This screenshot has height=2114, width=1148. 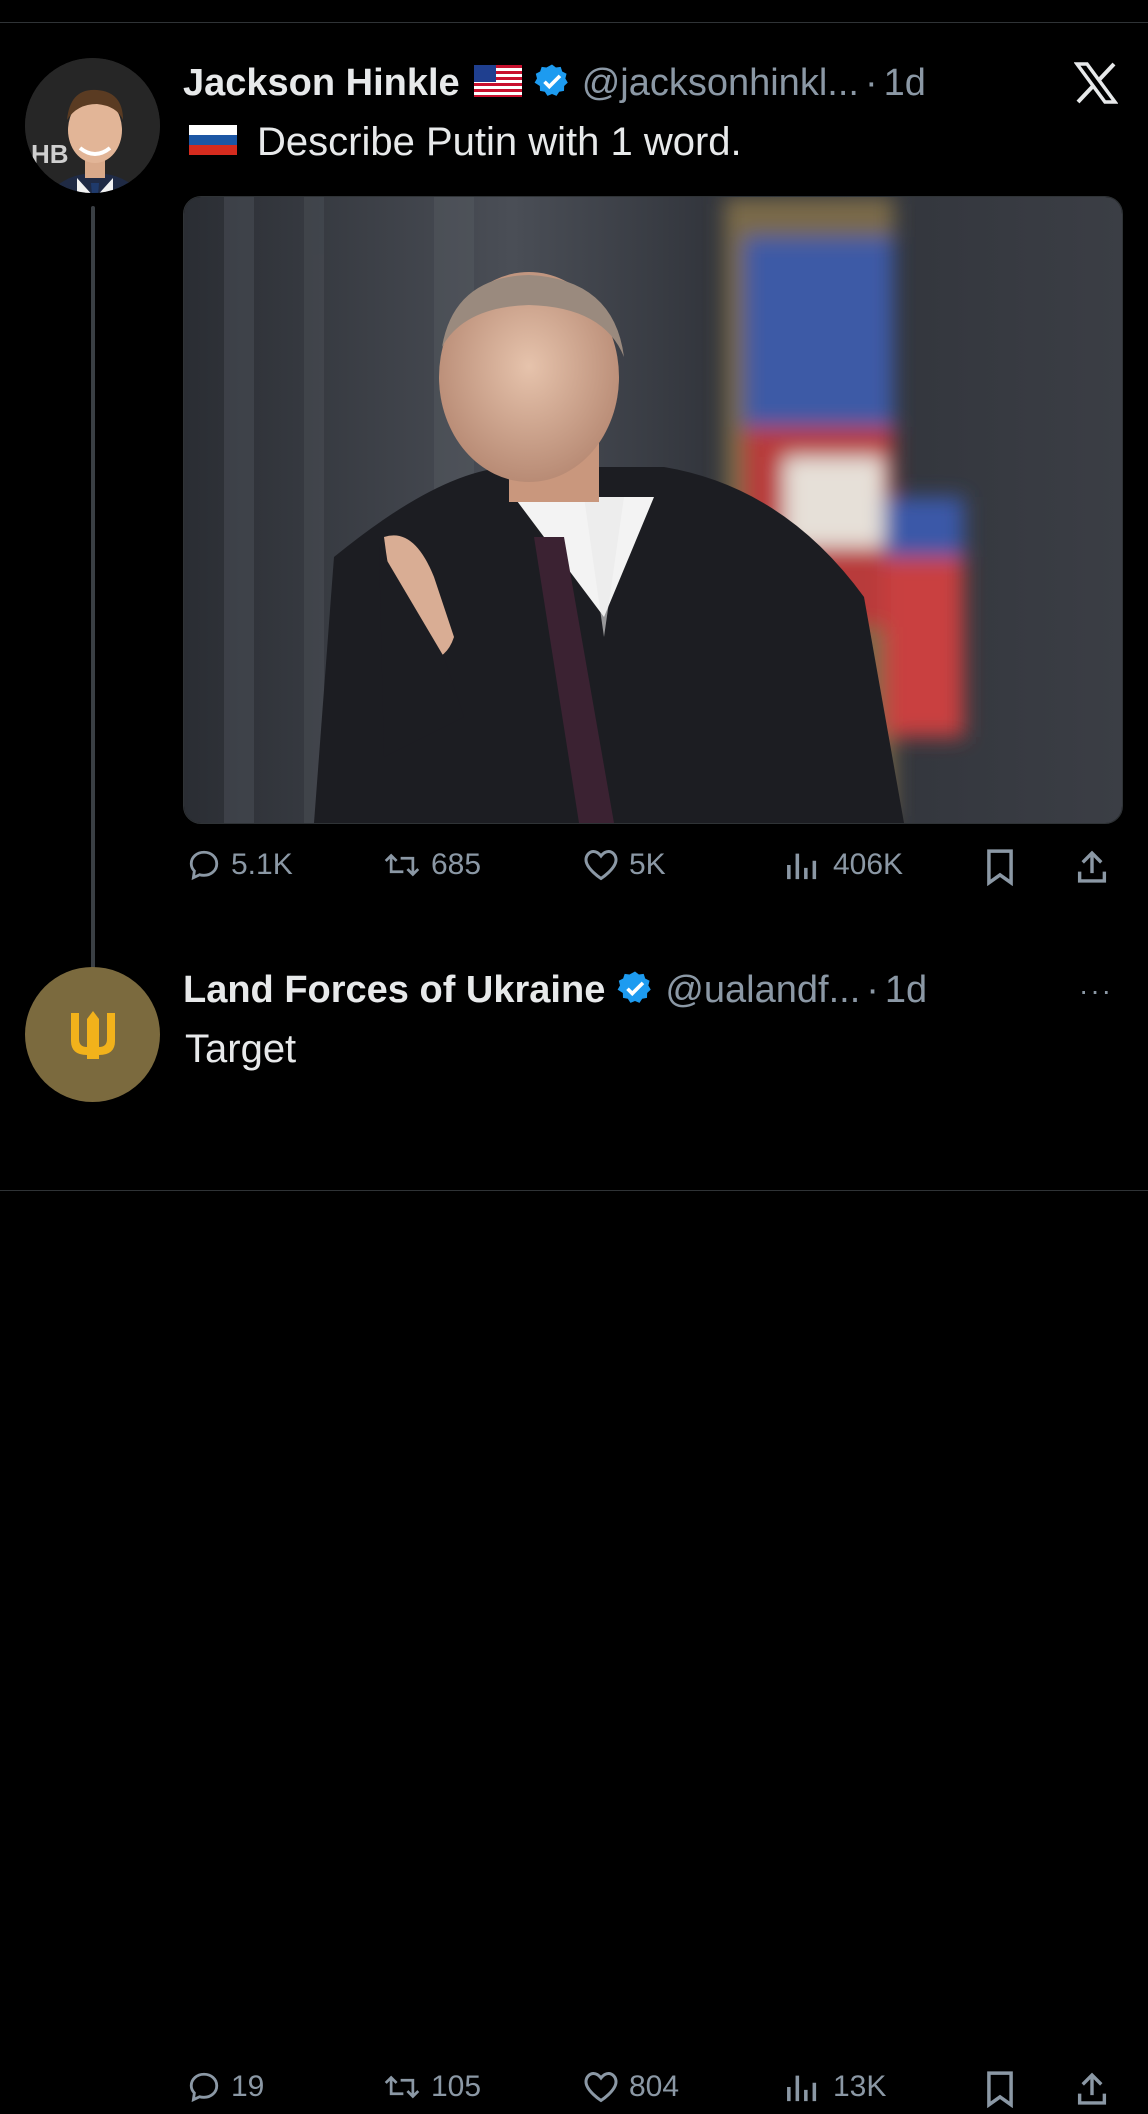 I want to click on tweet-header: Land Forces of Ukraine @ualandf... · 1d, so click(x=555, y=990).